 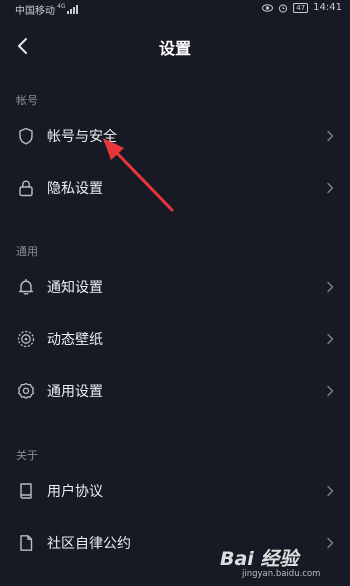 What do you see at coordinates (26, 390) in the screenshot?
I see `gear-icon` at bounding box center [26, 390].